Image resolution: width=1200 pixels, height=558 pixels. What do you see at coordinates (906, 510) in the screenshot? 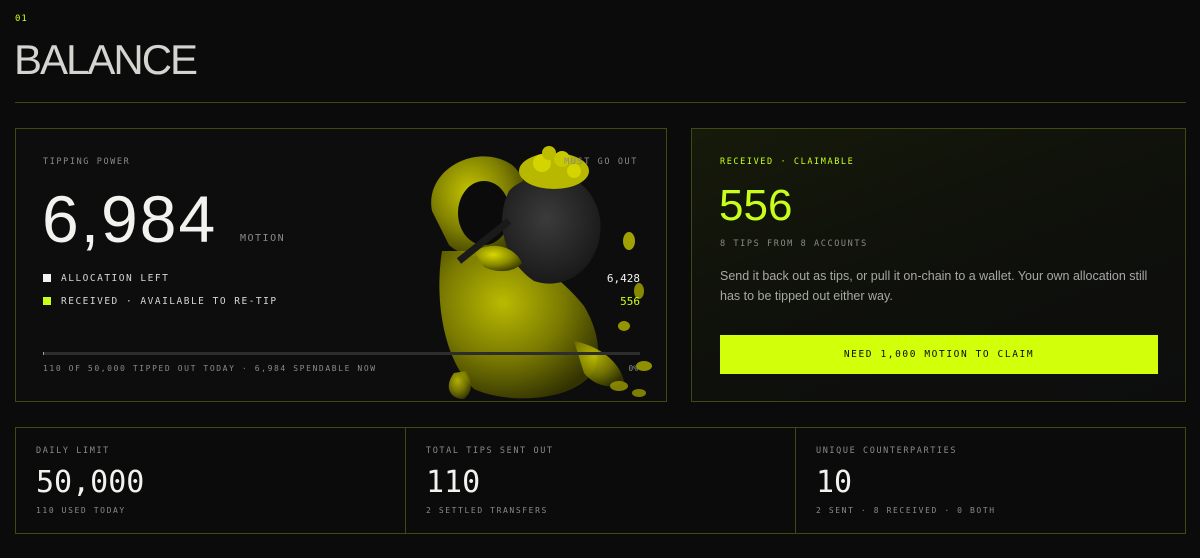
I see `stat-sub: 2 SENT · 8 RECEIVED · 0 BOTH` at bounding box center [906, 510].